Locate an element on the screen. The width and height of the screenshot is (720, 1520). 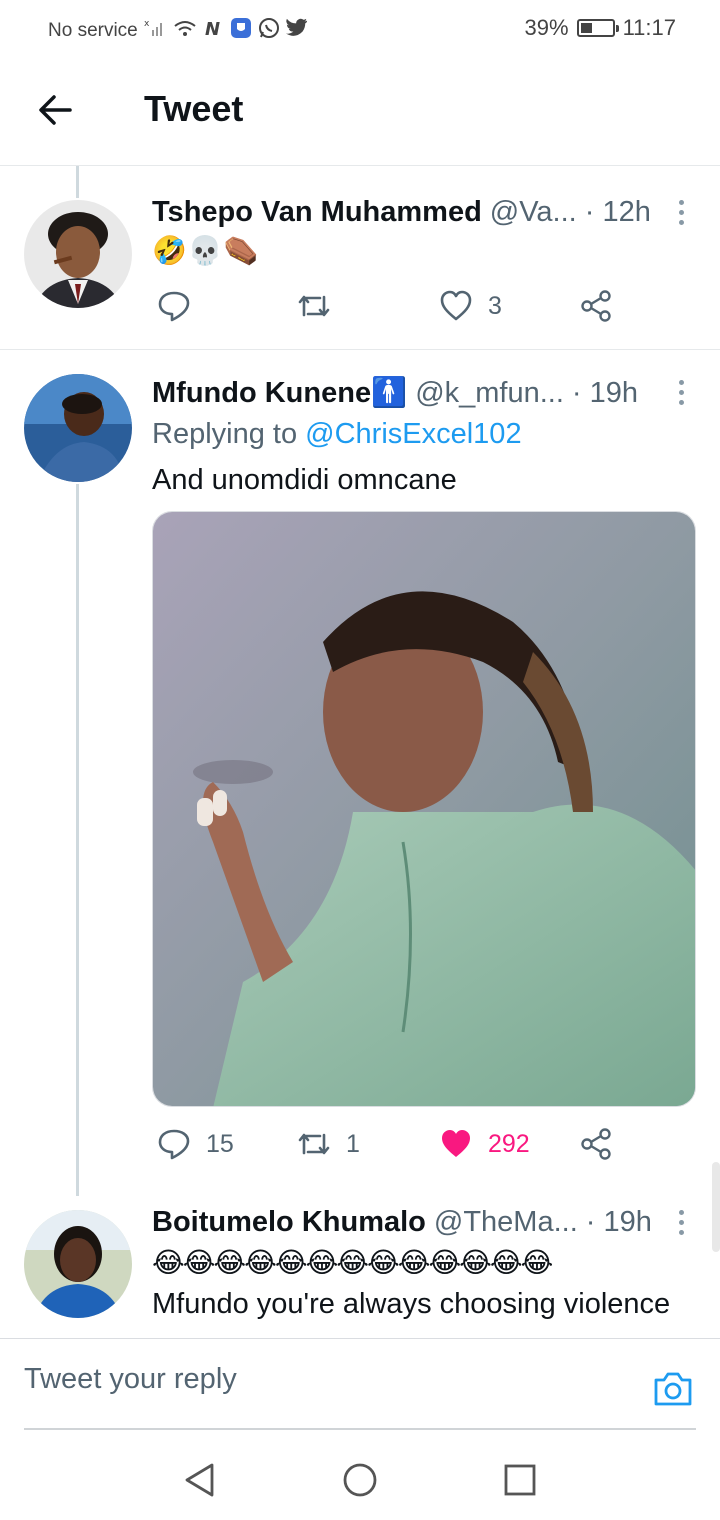
reply-count: 15 is located at coordinates (220, 1143).